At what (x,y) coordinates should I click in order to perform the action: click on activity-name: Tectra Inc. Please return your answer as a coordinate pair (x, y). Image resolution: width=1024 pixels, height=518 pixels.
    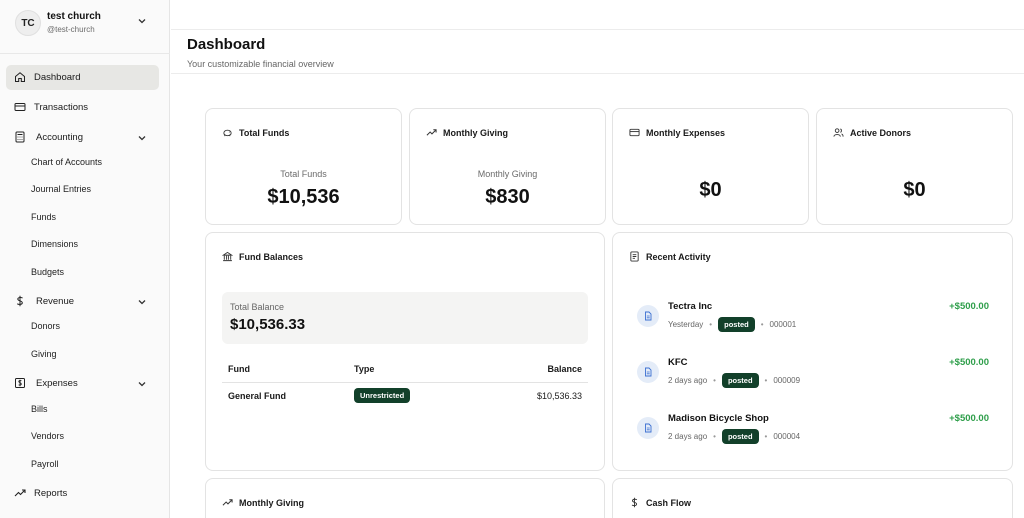
    Looking at the image, I should click on (690, 306).